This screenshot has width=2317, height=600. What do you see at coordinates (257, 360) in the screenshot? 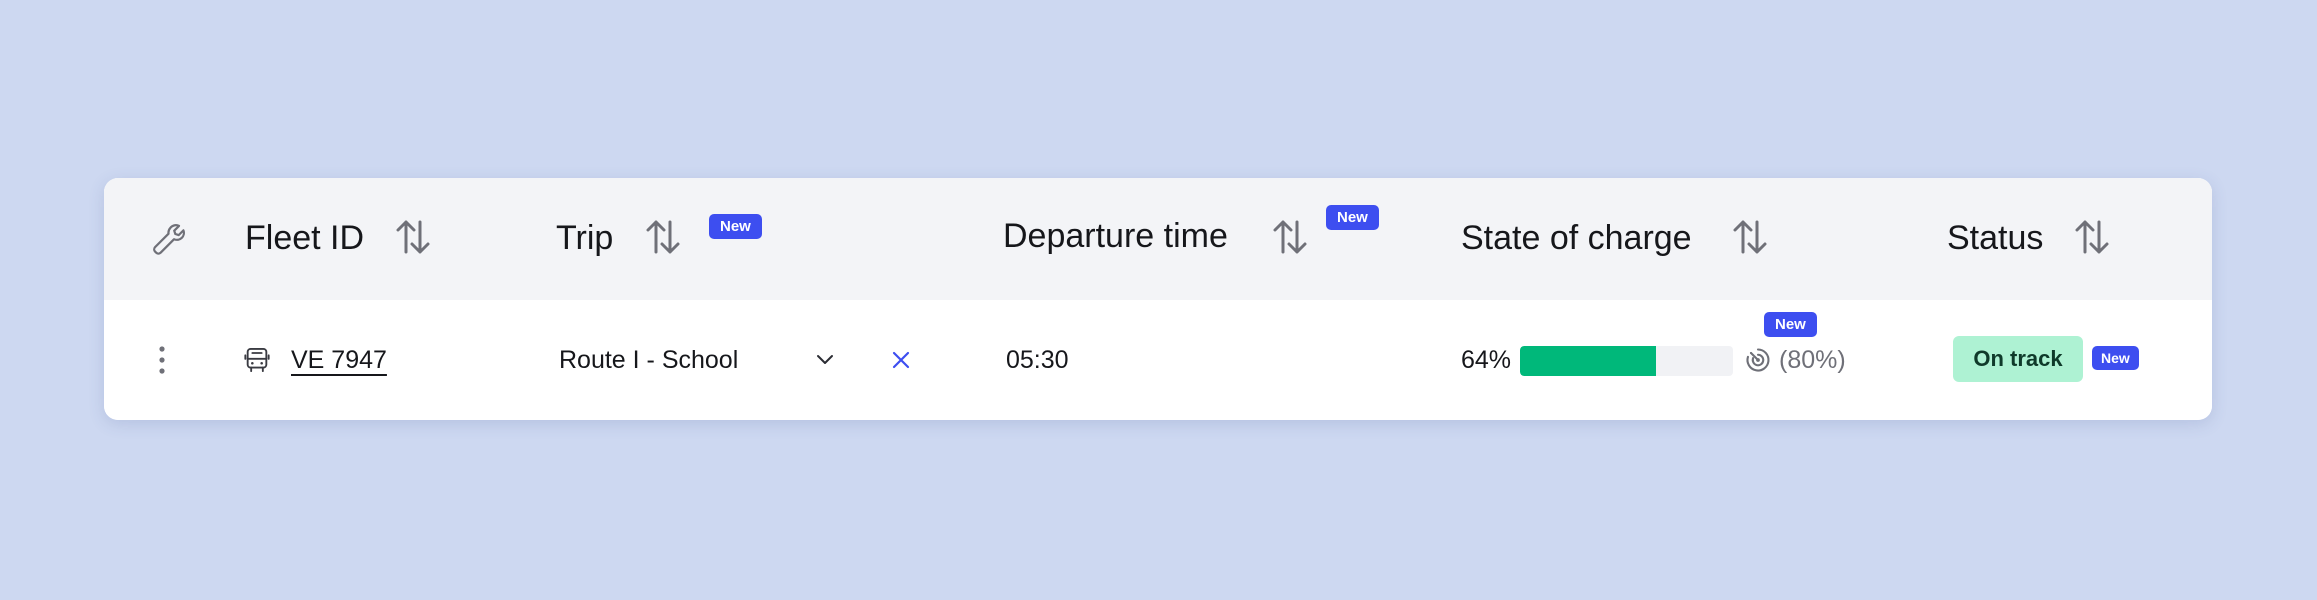
I see `bus-icon` at bounding box center [257, 360].